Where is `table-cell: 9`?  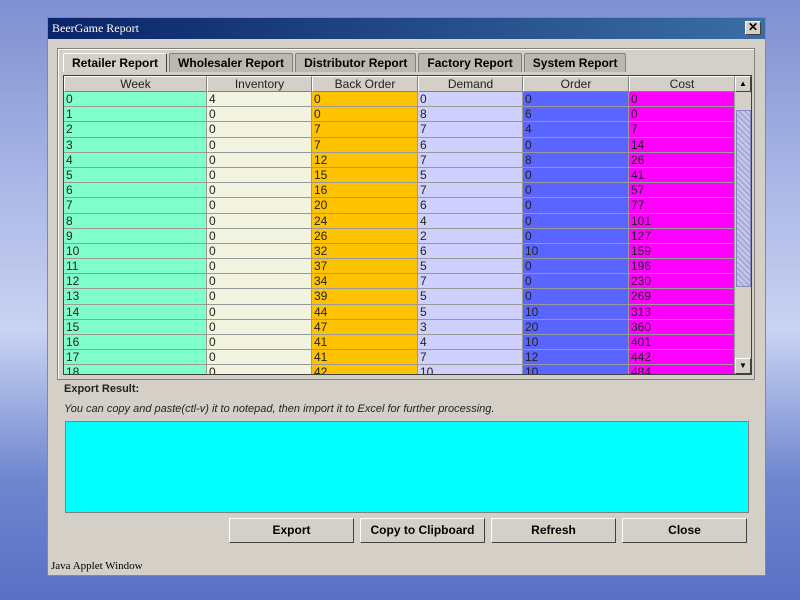 table-cell: 9 is located at coordinates (135, 236).